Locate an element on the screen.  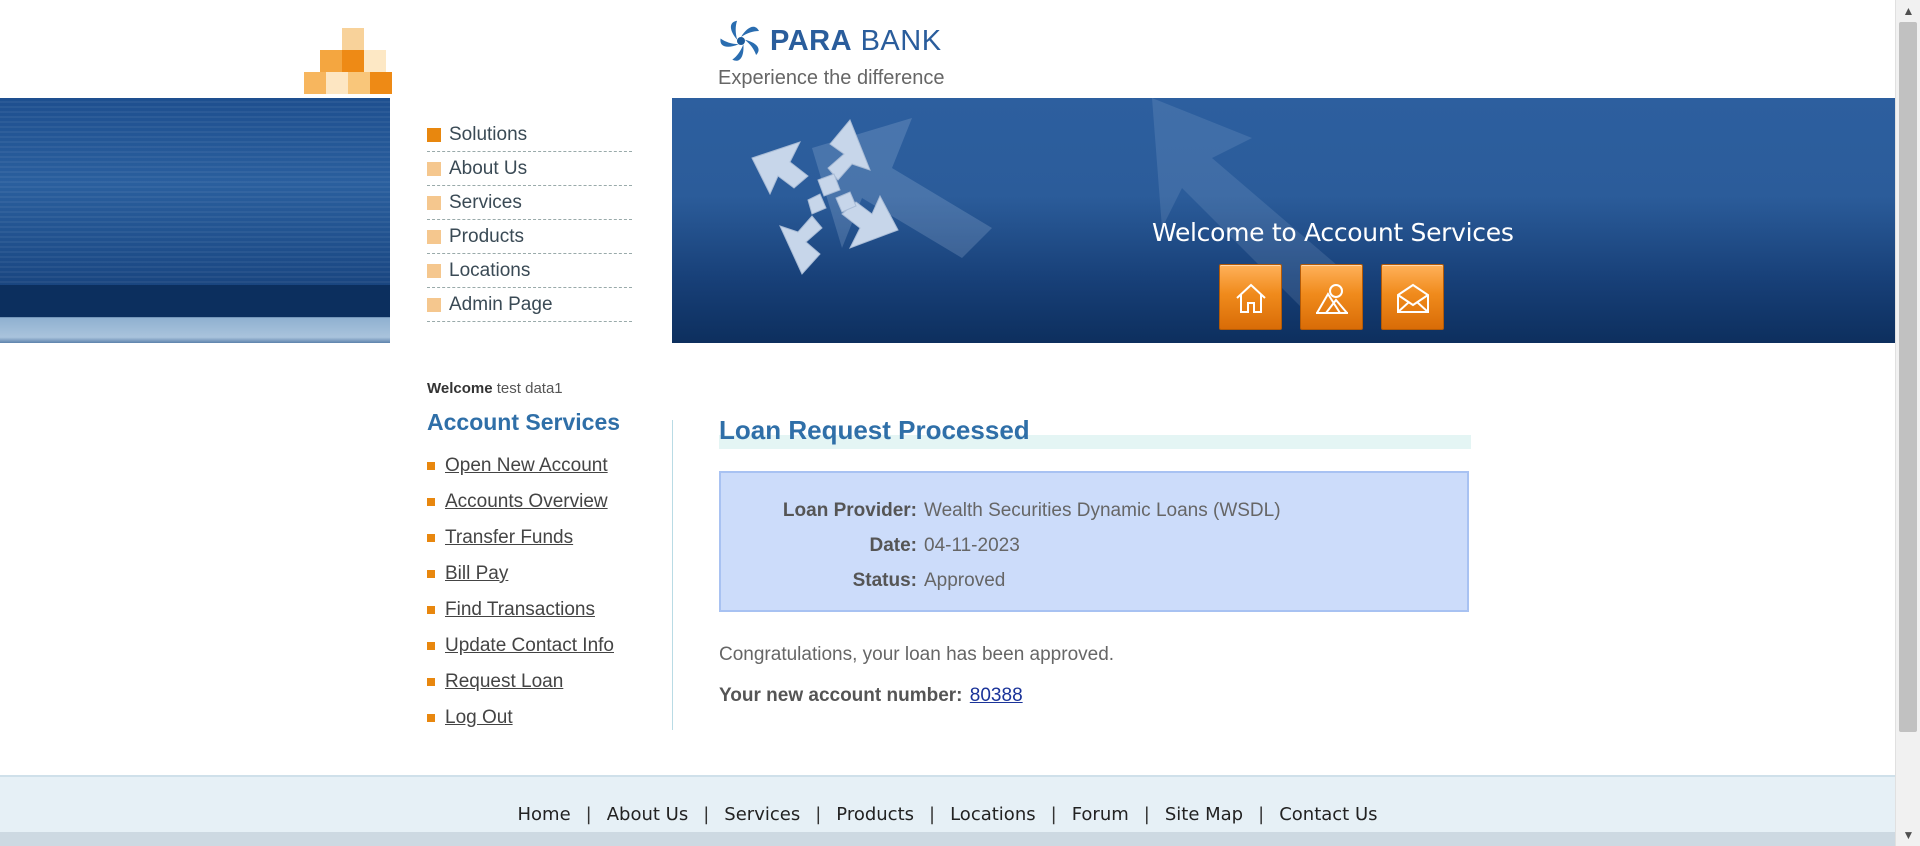
footer-forum-link: Forum is located at coordinates (1100, 814).